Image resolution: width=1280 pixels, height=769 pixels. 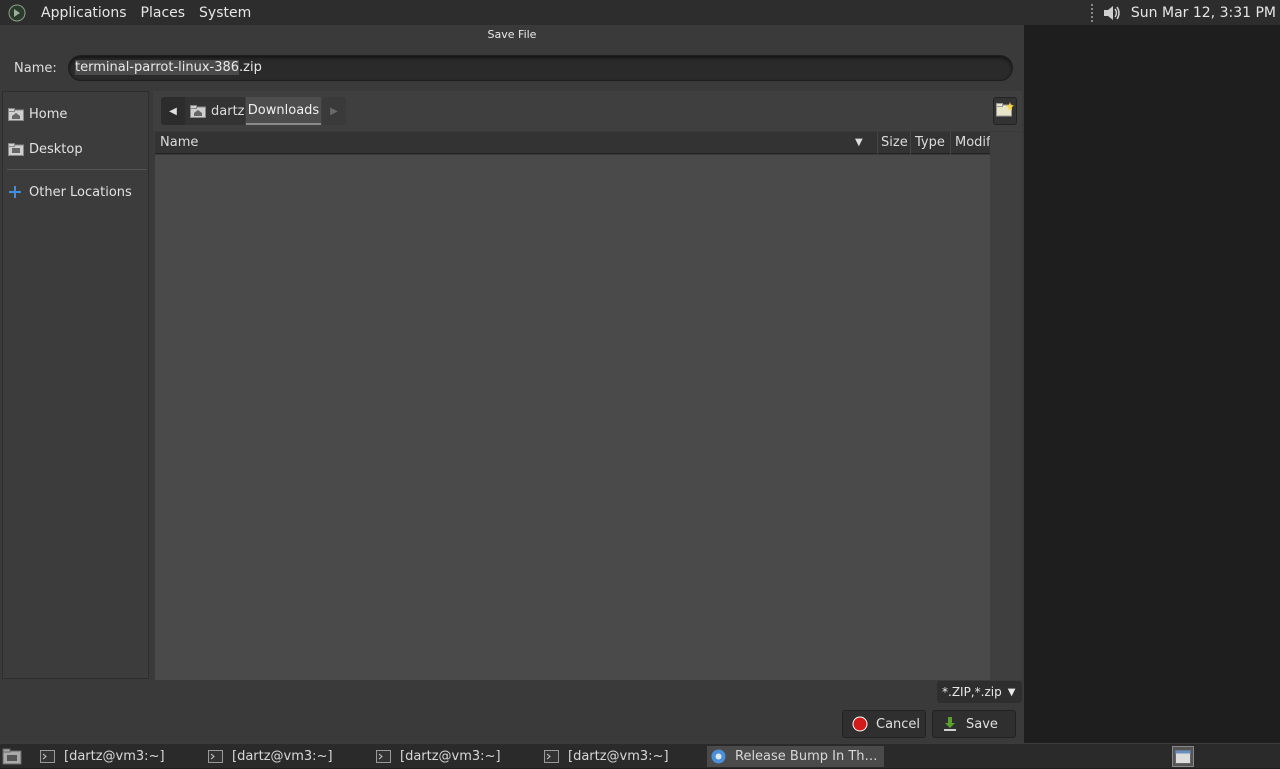 I want to click on create-folder-button, so click(x=1005, y=111).